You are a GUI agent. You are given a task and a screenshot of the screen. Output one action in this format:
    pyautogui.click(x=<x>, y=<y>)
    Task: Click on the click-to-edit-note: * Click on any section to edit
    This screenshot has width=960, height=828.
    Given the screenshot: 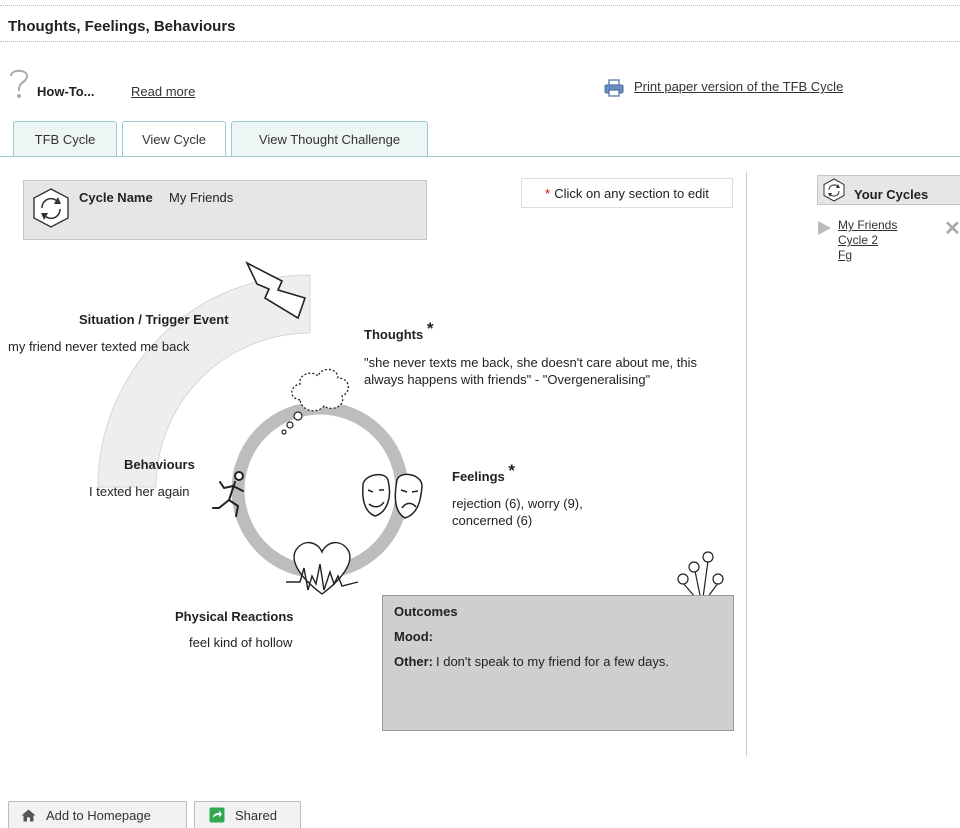 What is the action you would take?
    pyautogui.click(x=627, y=193)
    